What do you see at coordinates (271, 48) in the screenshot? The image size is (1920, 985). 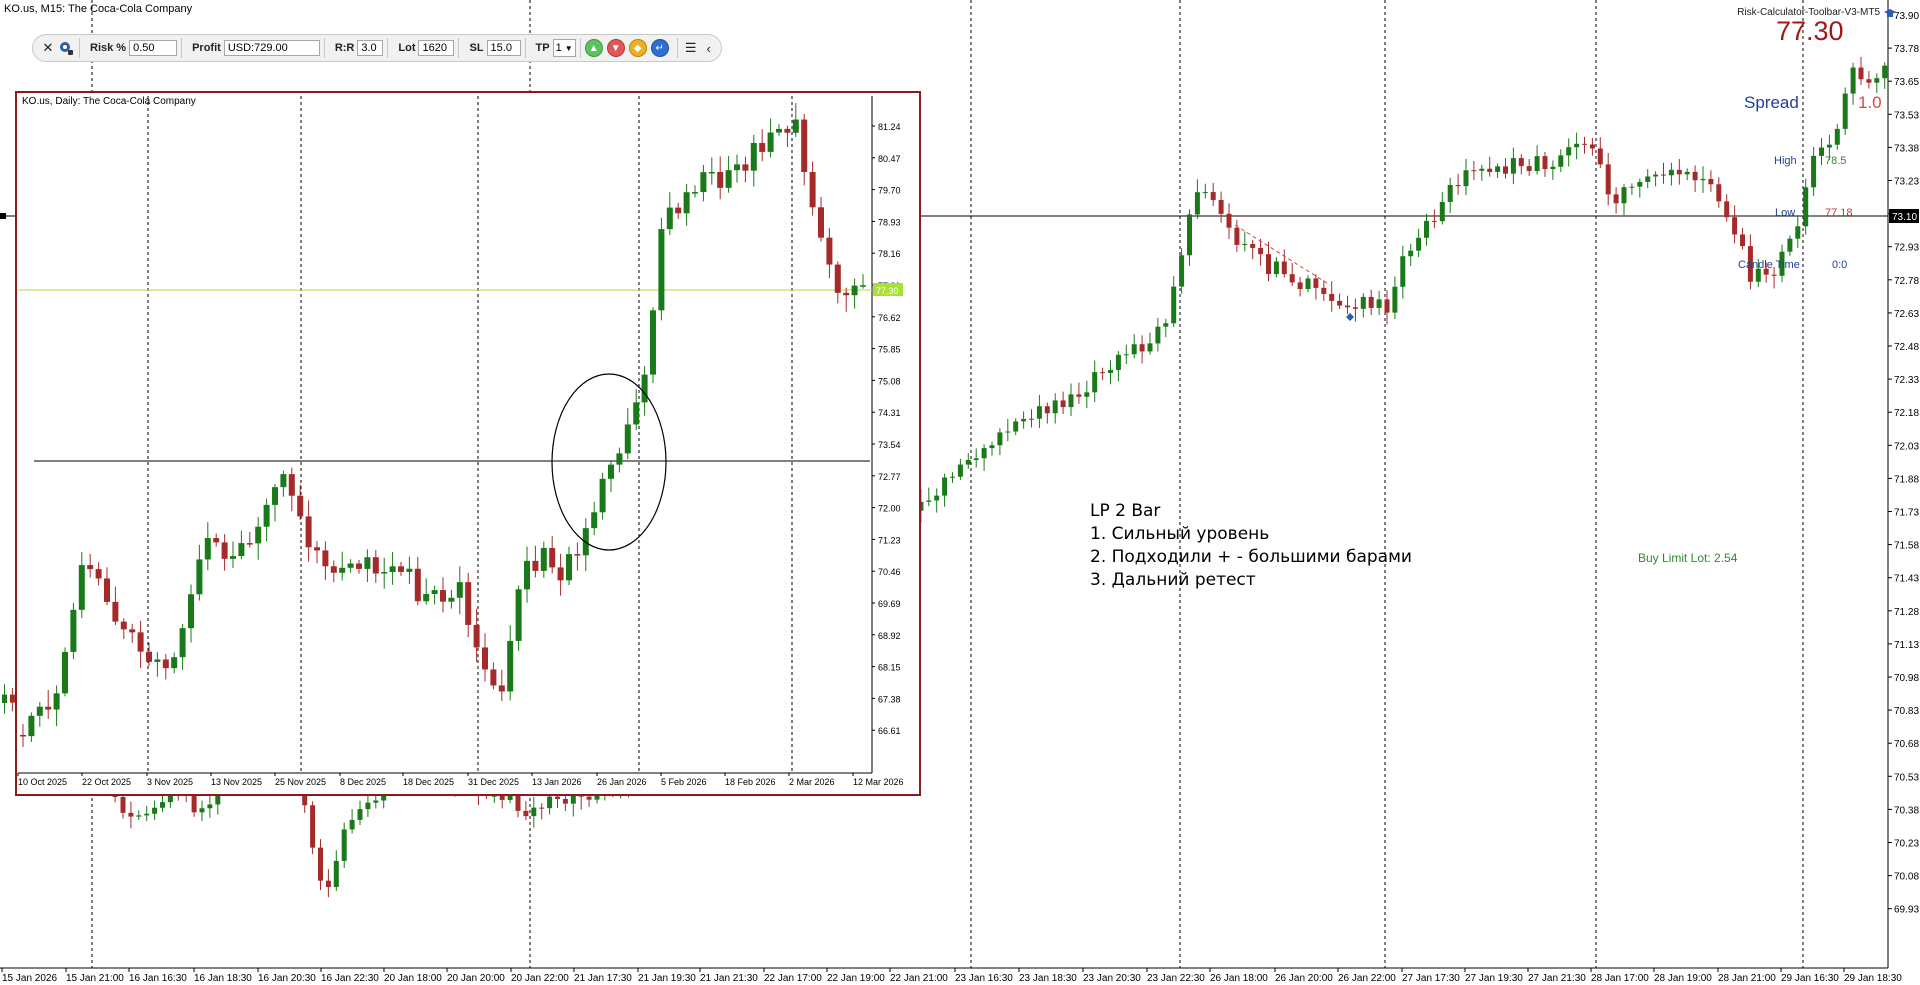 I see `profit-input: USD:729.00` at bounding box center [271, 48].